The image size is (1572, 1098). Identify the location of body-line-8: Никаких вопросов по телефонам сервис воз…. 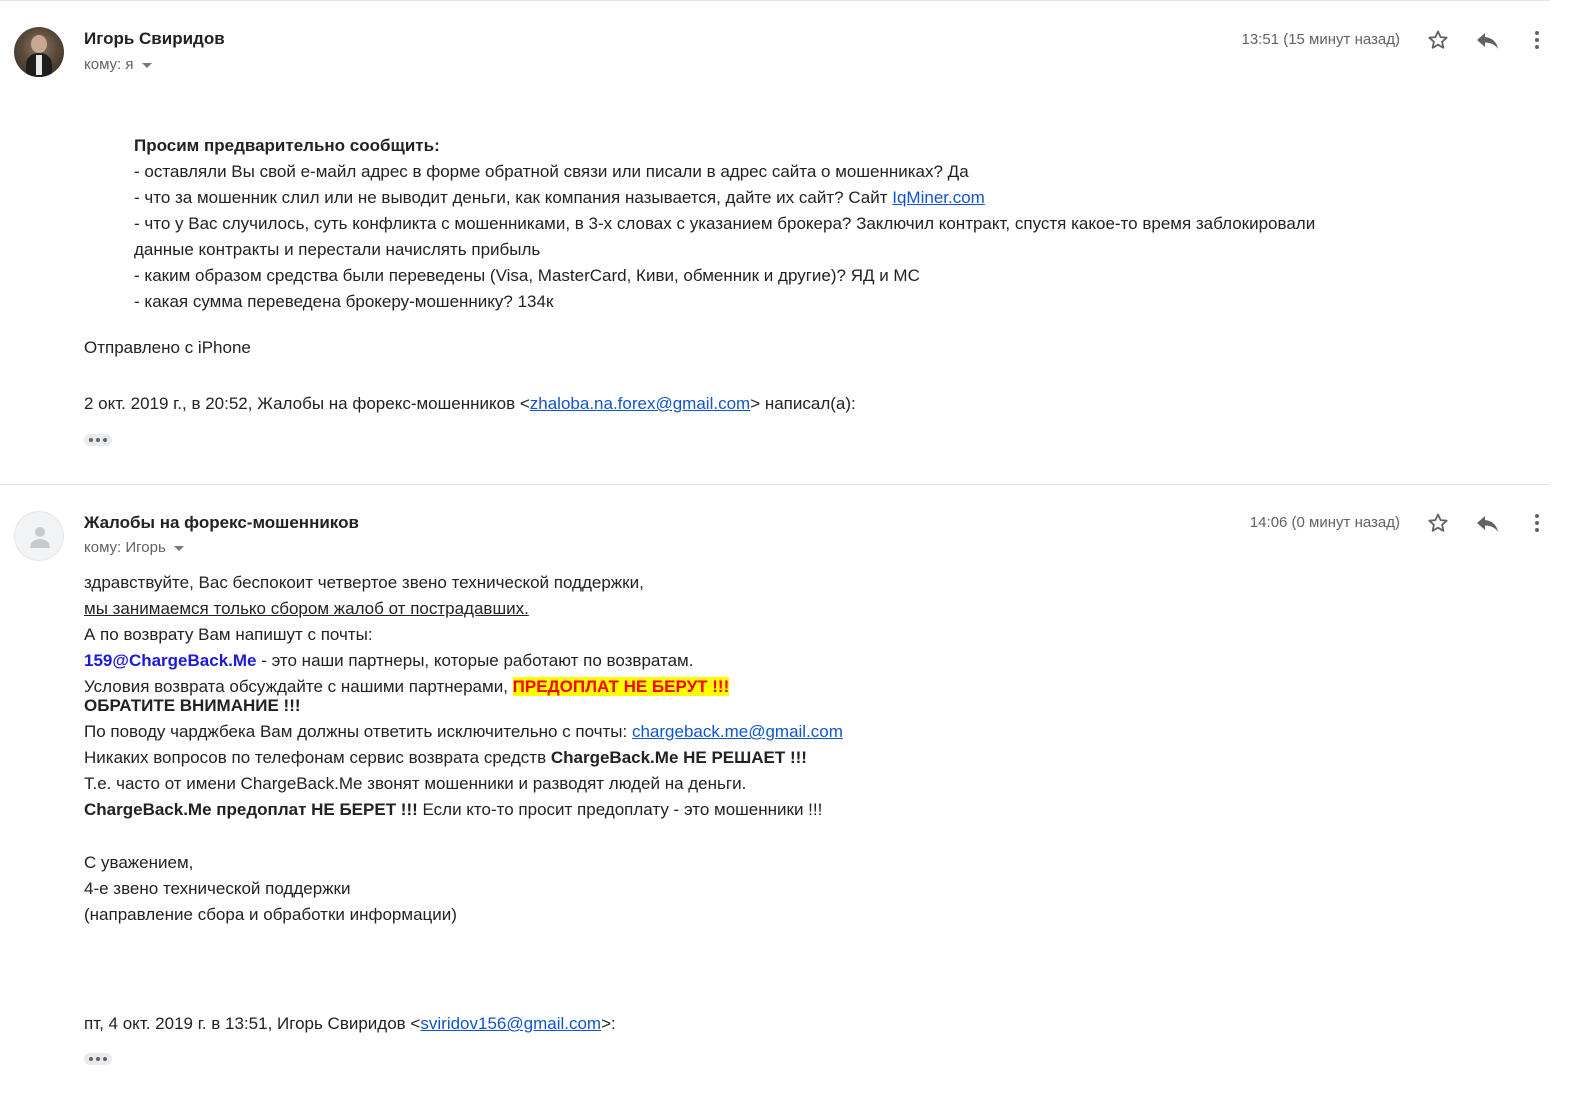
(445, 758).